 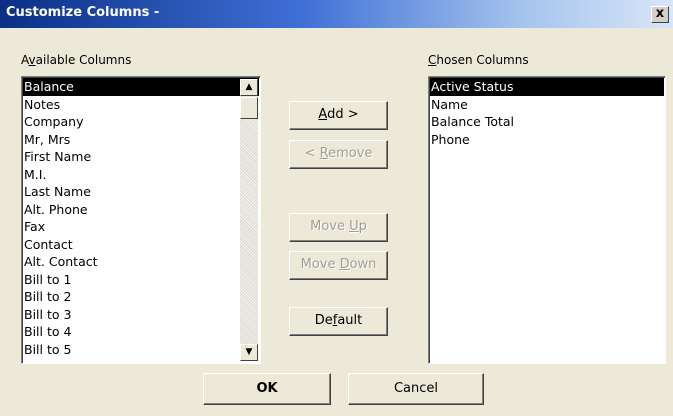 I want to click on scroll-down-icon: ▼, so click(x=249, y=352).